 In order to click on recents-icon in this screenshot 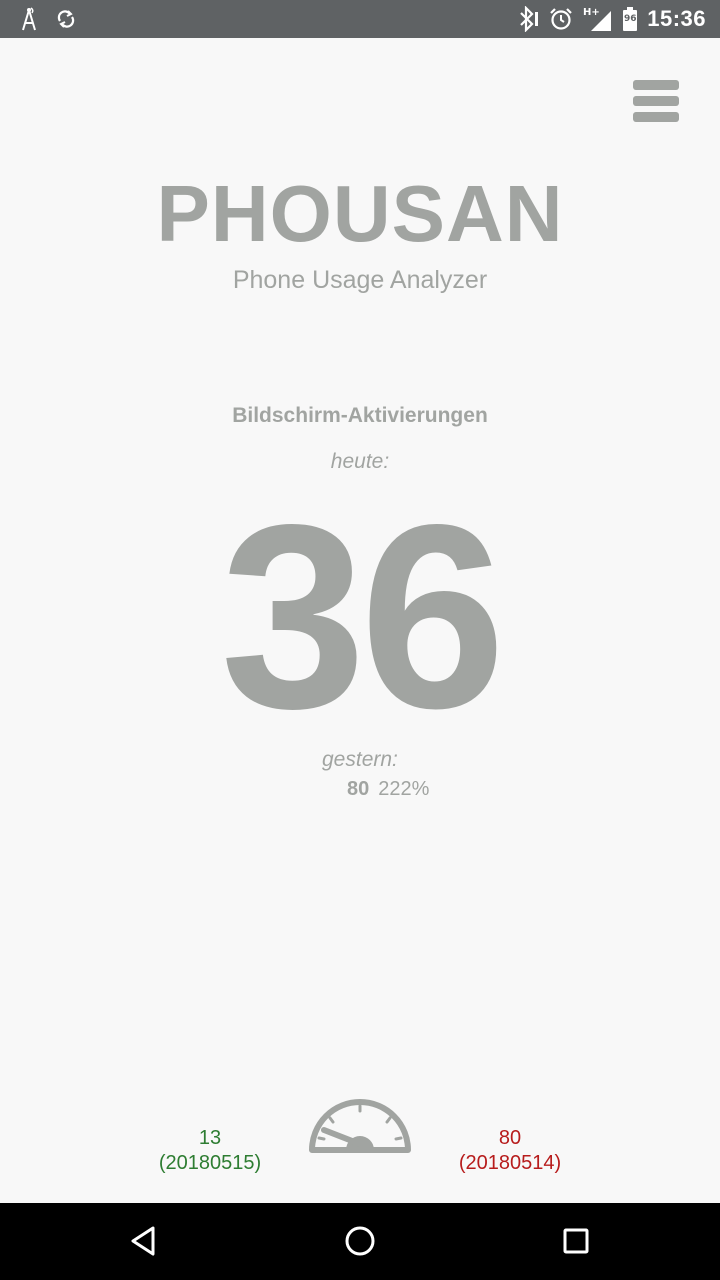, I will do `click(576, 1241)`.